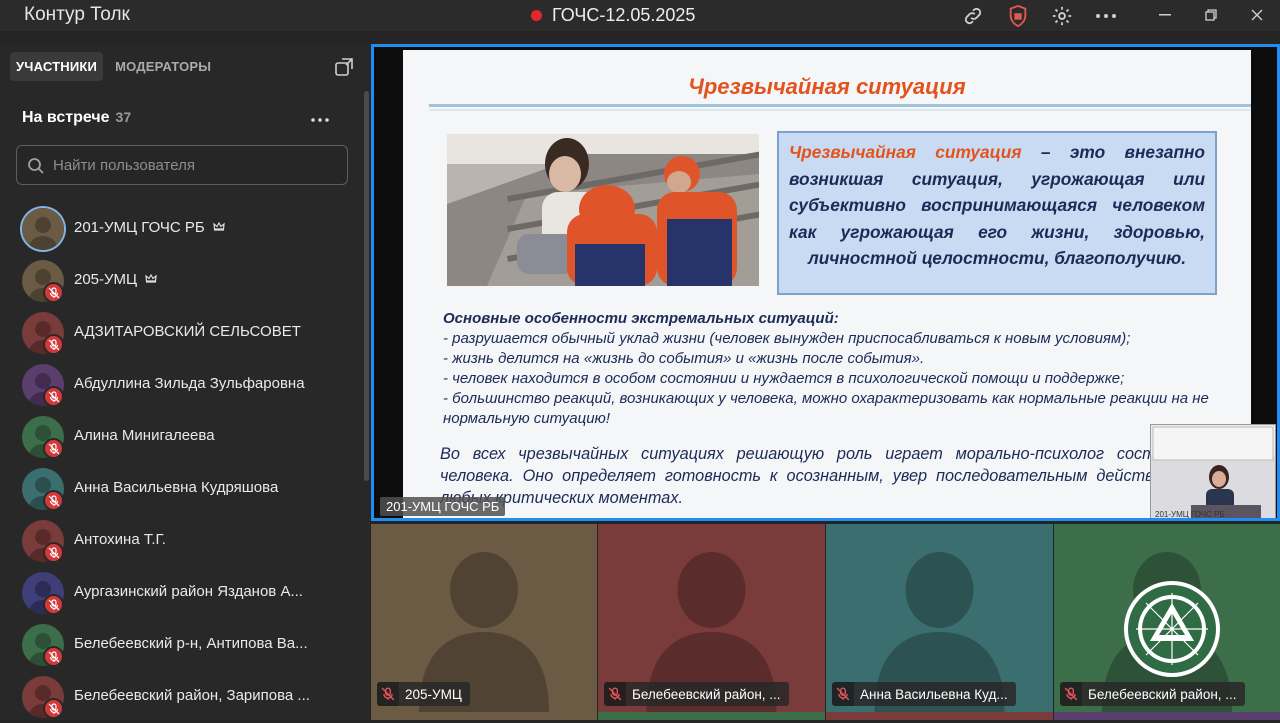 The height and width of the screenshot is (723, 1280). I want to click on participant-name: Абдуллина Зильда Зульфаровна, so click(189, 383).